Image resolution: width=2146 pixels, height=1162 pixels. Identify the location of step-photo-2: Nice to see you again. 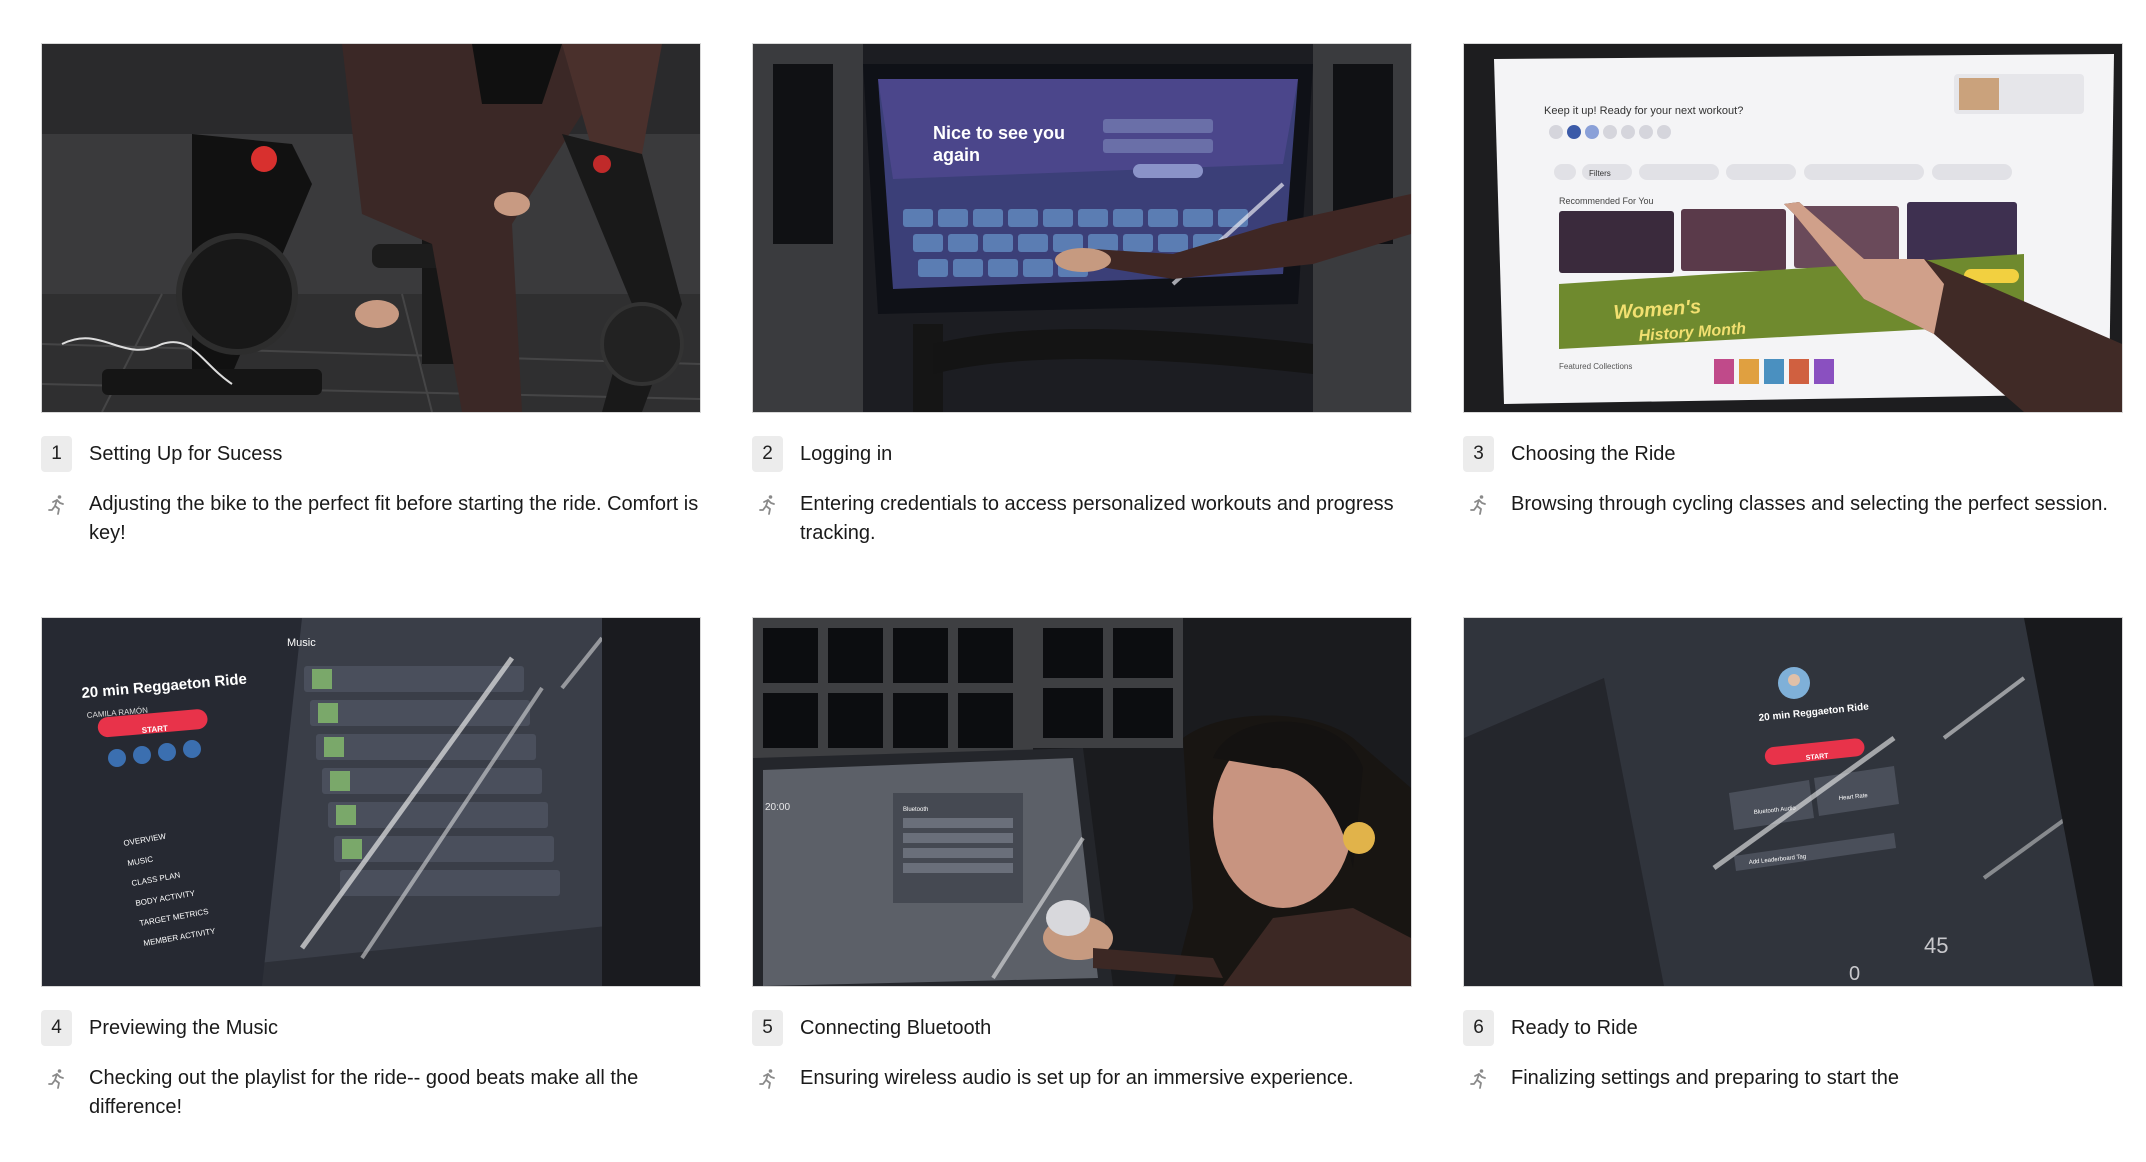
(1082, 228).